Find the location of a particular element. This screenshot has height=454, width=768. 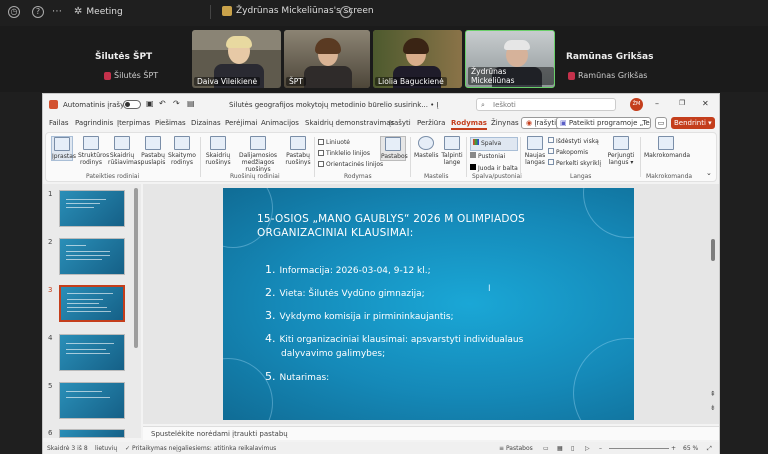

group-show: Rodymas is located at coordinates (358, 176).